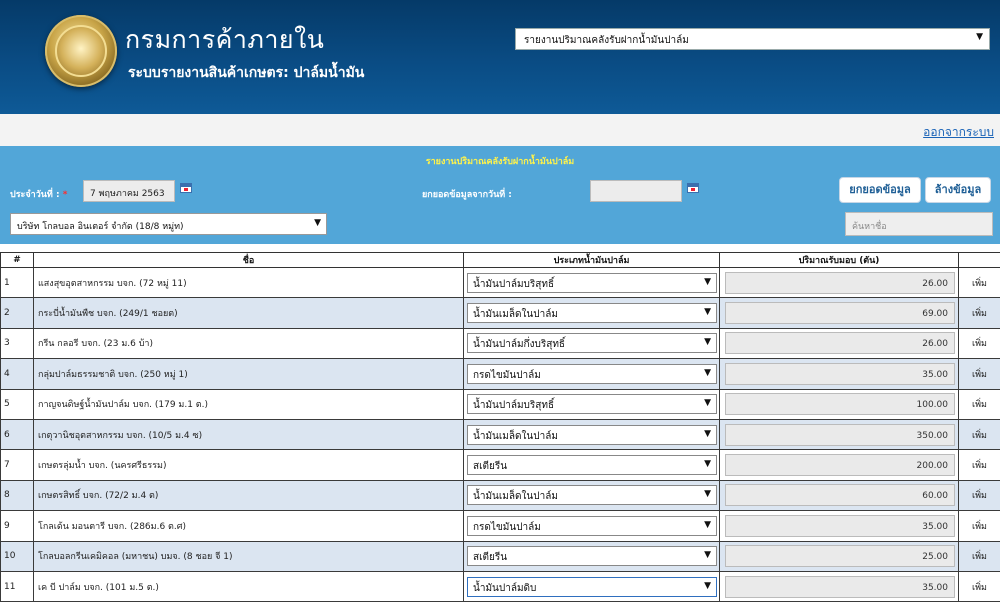 Image resolution: width=1000 pixels, height=602 pixels. Describe the element at coordinates (592, 313) in the screenshot. I see `oil-type-select: น้ำมันเมล็ดในปาล์ม▼` at that location.